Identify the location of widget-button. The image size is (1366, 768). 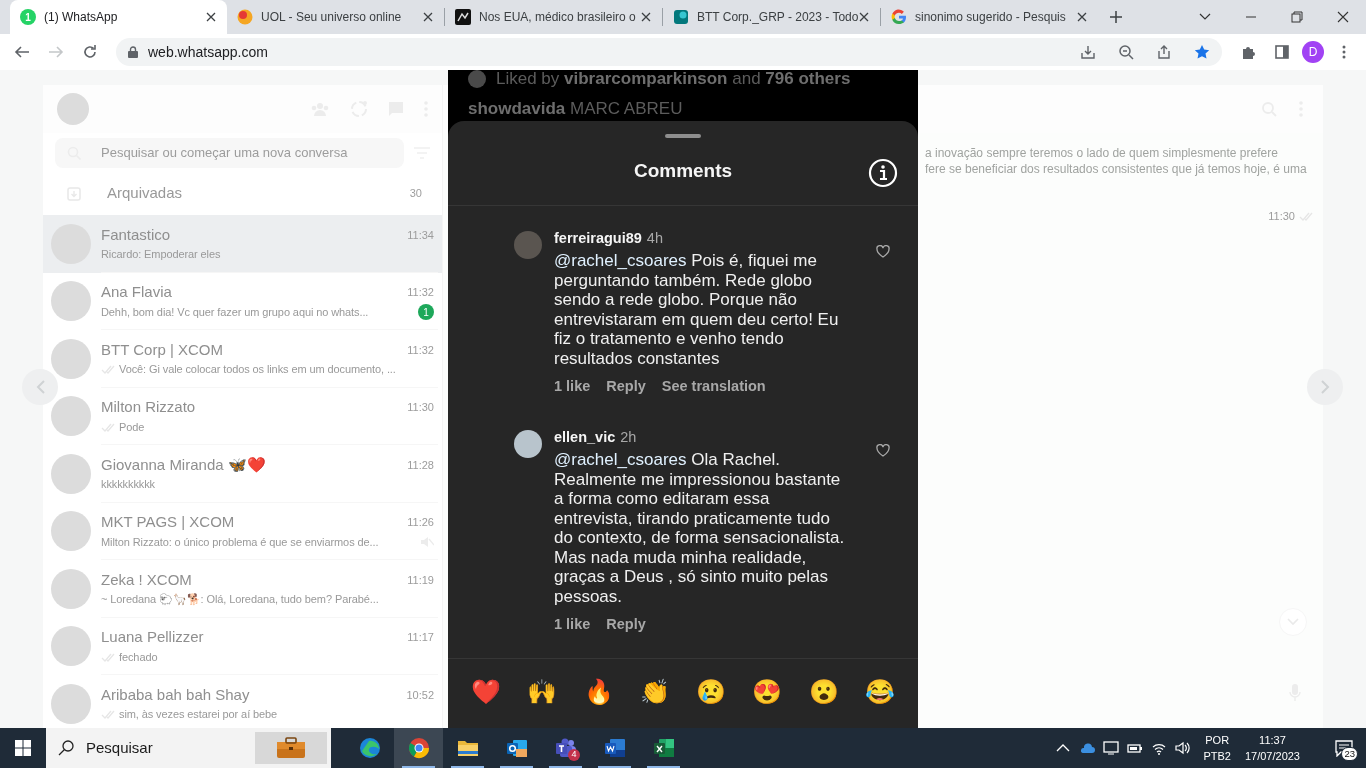
(291, 748).